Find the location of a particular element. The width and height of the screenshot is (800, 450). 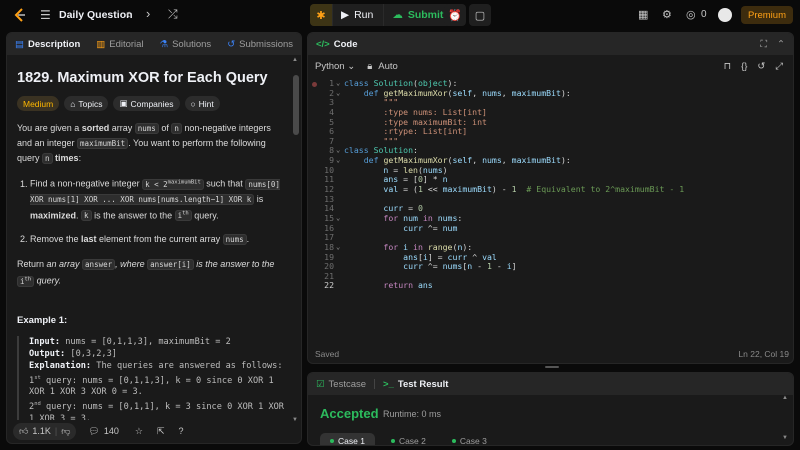

editor-status: Saved Ln 22, Col 19 is located at coordinates (552, 354).